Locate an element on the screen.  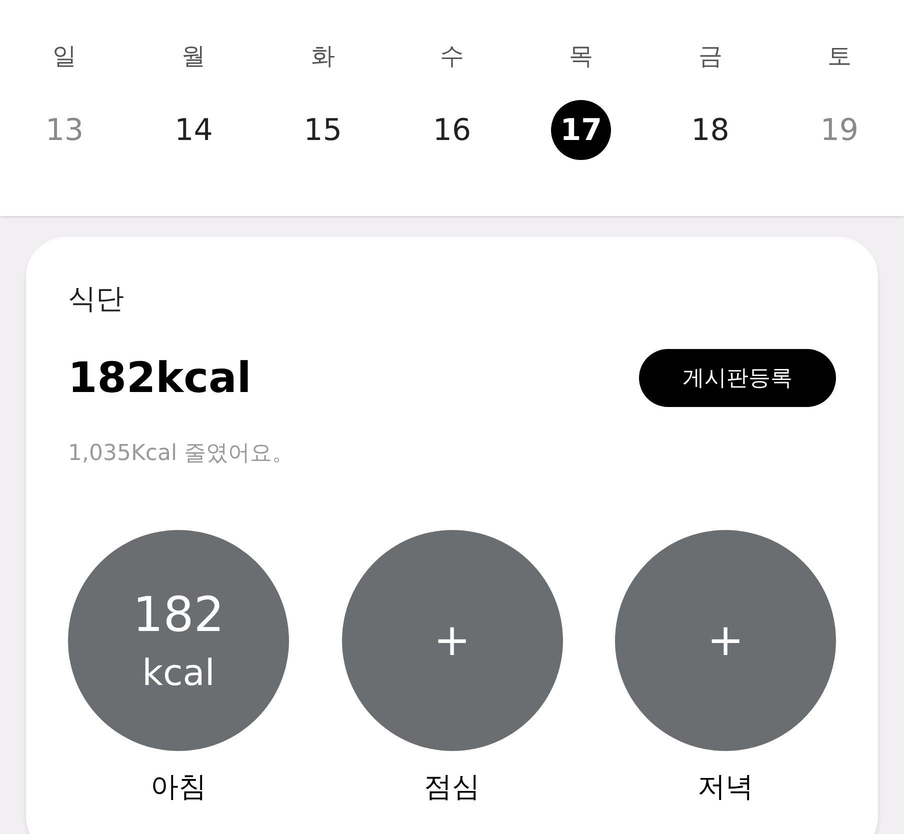
card-title: 식단 is located at coordinates (96, 299).